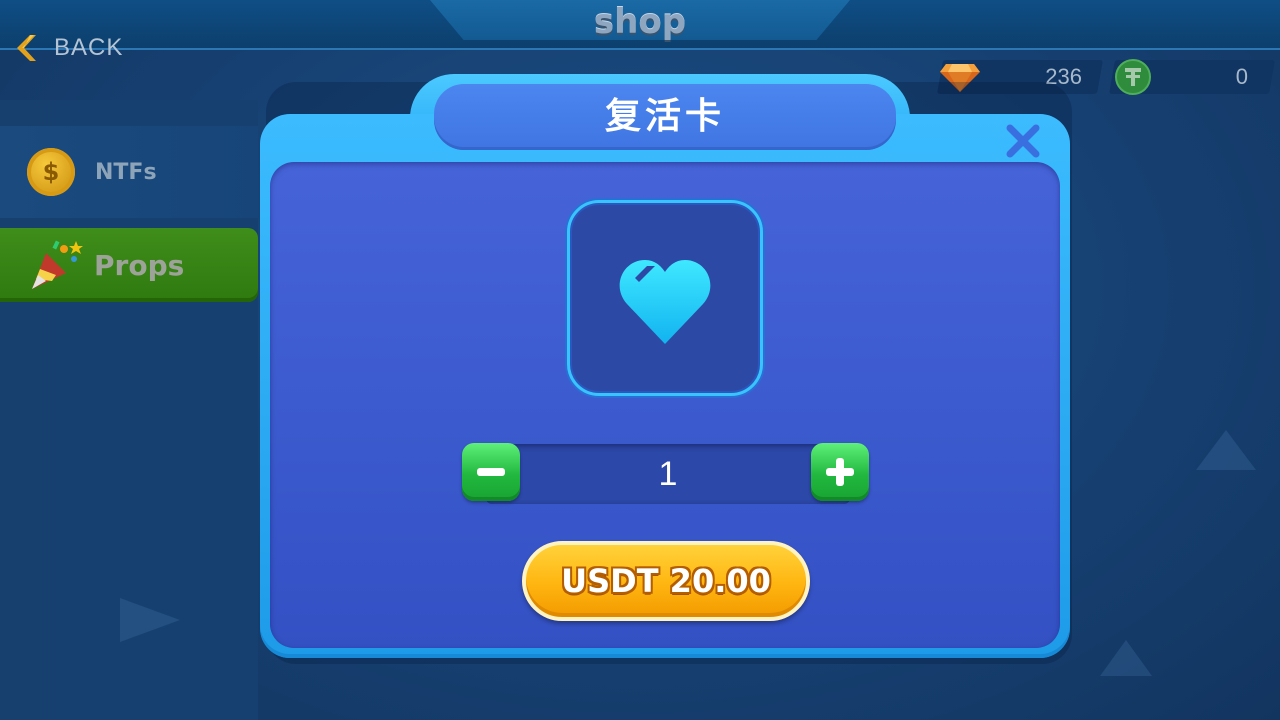  Describe the element at coordinates (51, 172) in the screenshot. I see `gold-coin-icon: $` at that location.